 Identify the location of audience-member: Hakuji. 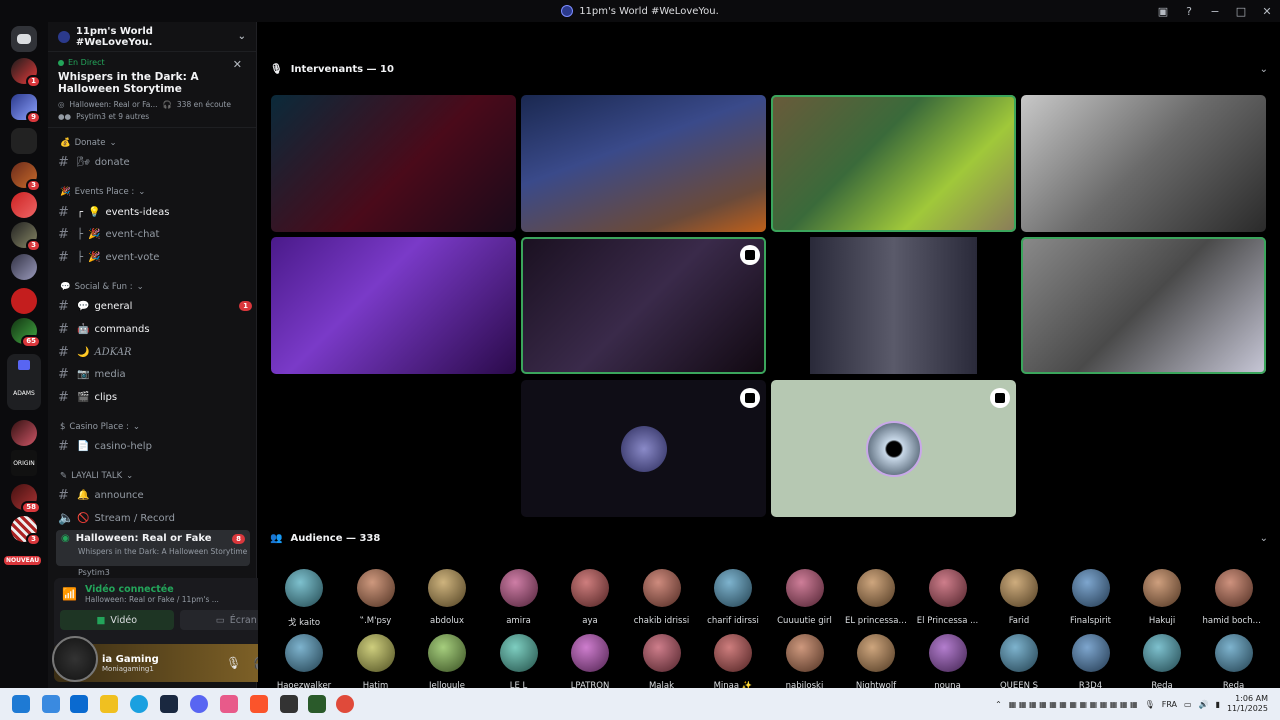
(1162, 597).